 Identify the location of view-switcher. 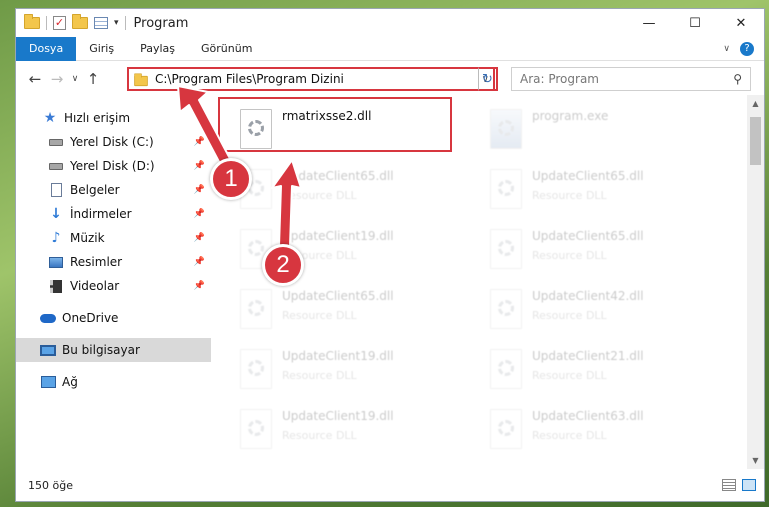
(739, 485).